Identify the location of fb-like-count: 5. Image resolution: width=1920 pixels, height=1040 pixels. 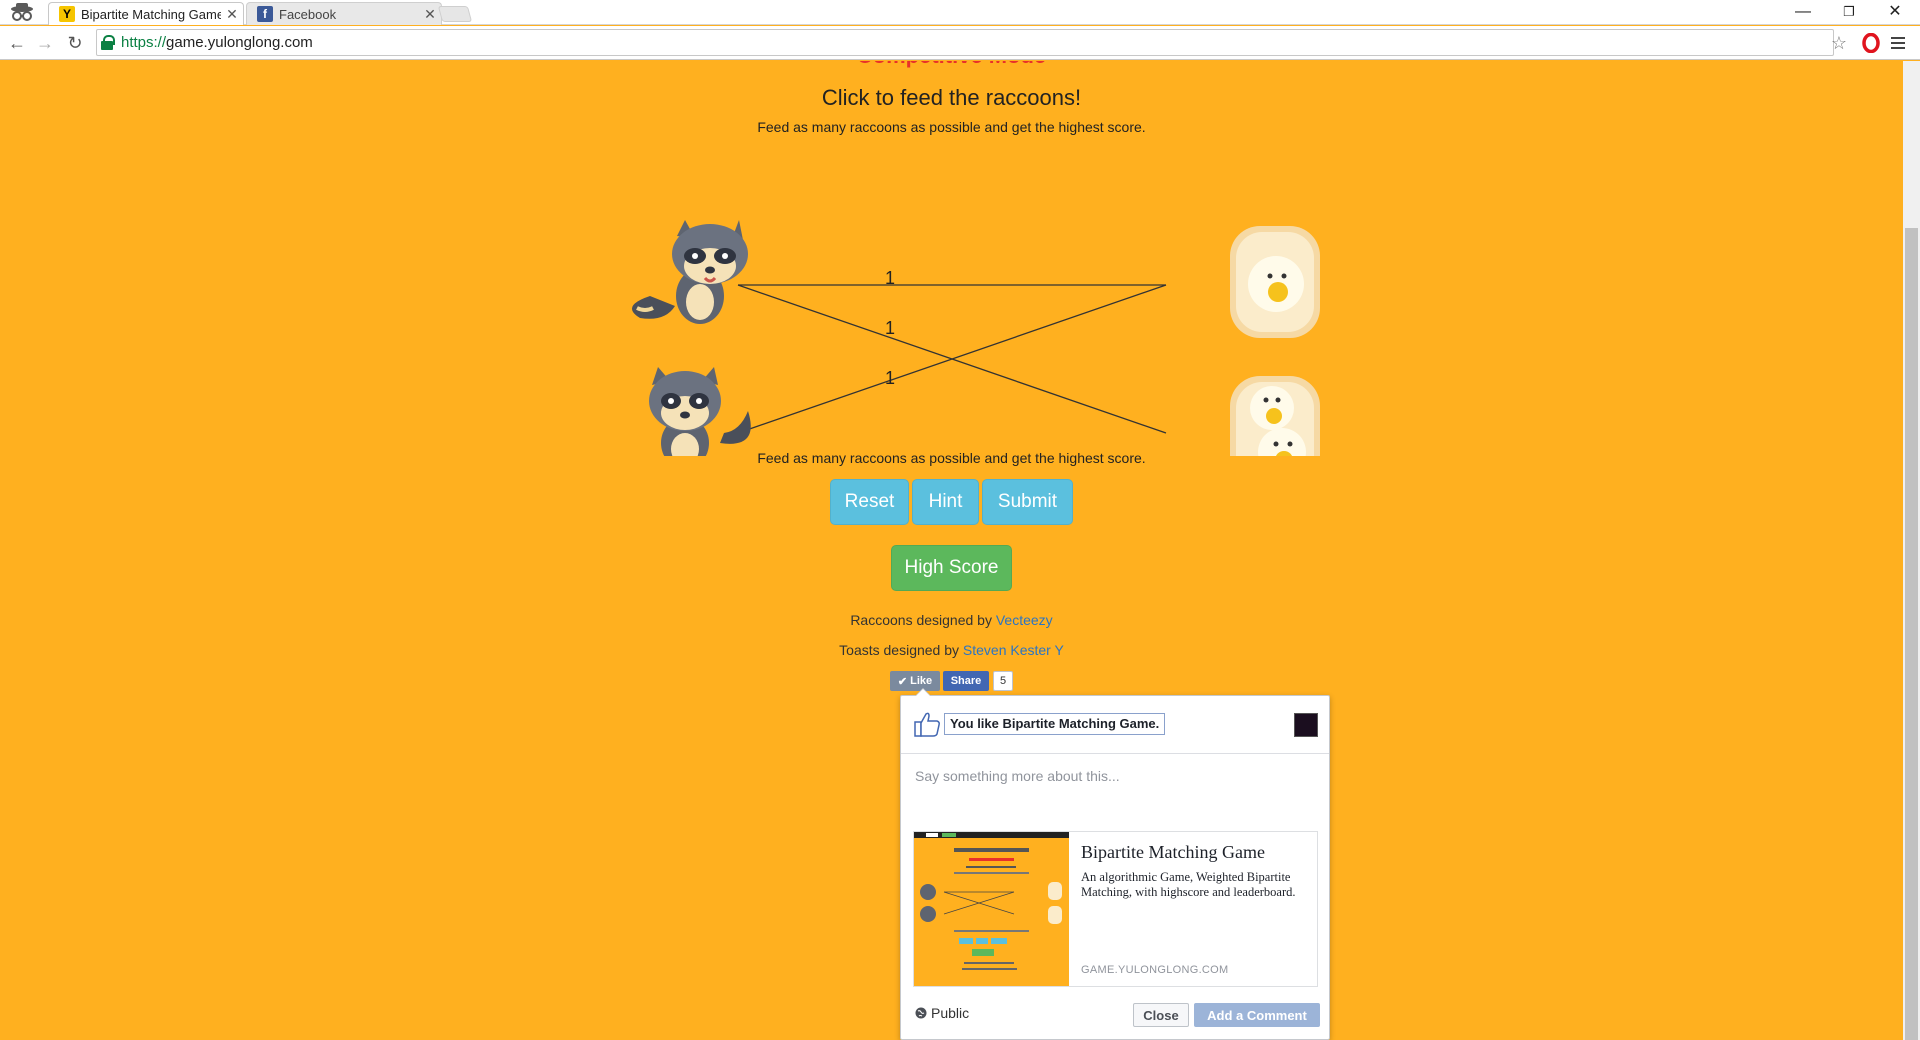
(1003, 681).